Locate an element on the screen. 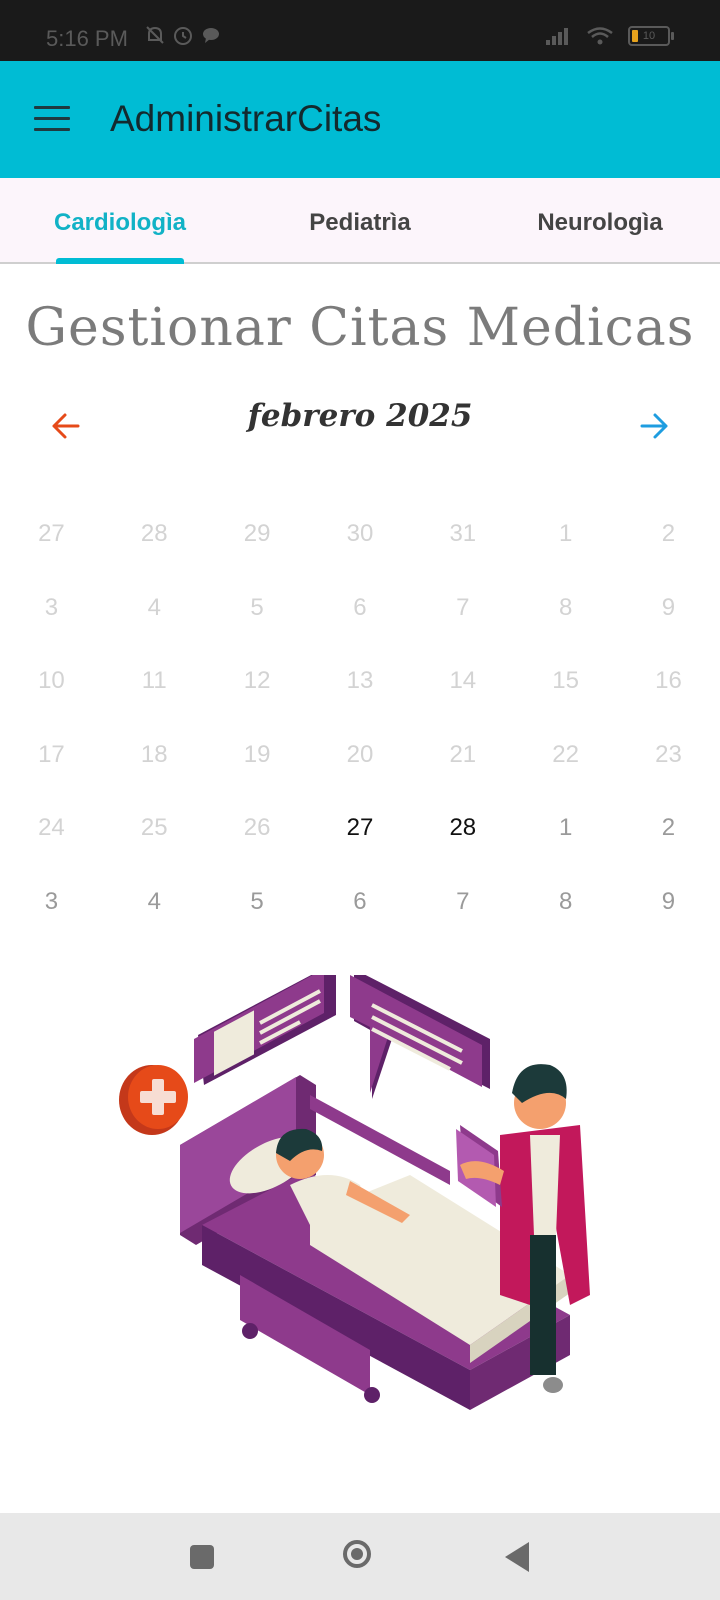 The height and width of the screenshot is (1600, 720). home-icon is located at coordinates (357, 1554).